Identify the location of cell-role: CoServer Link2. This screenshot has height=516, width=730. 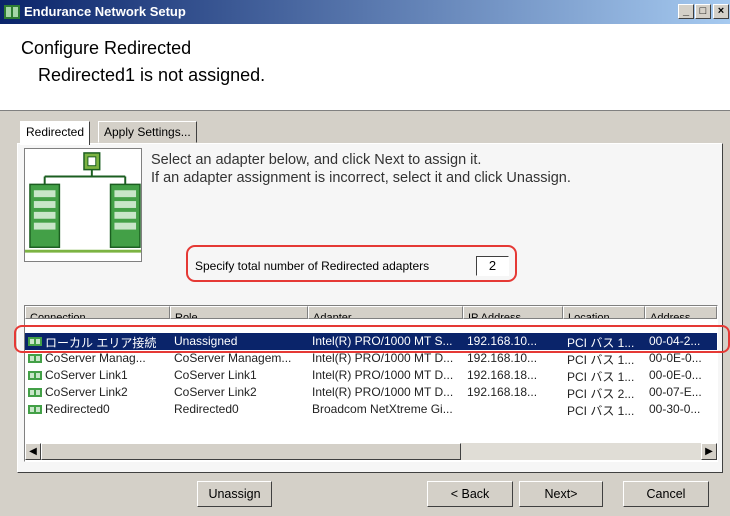
(215, 392).